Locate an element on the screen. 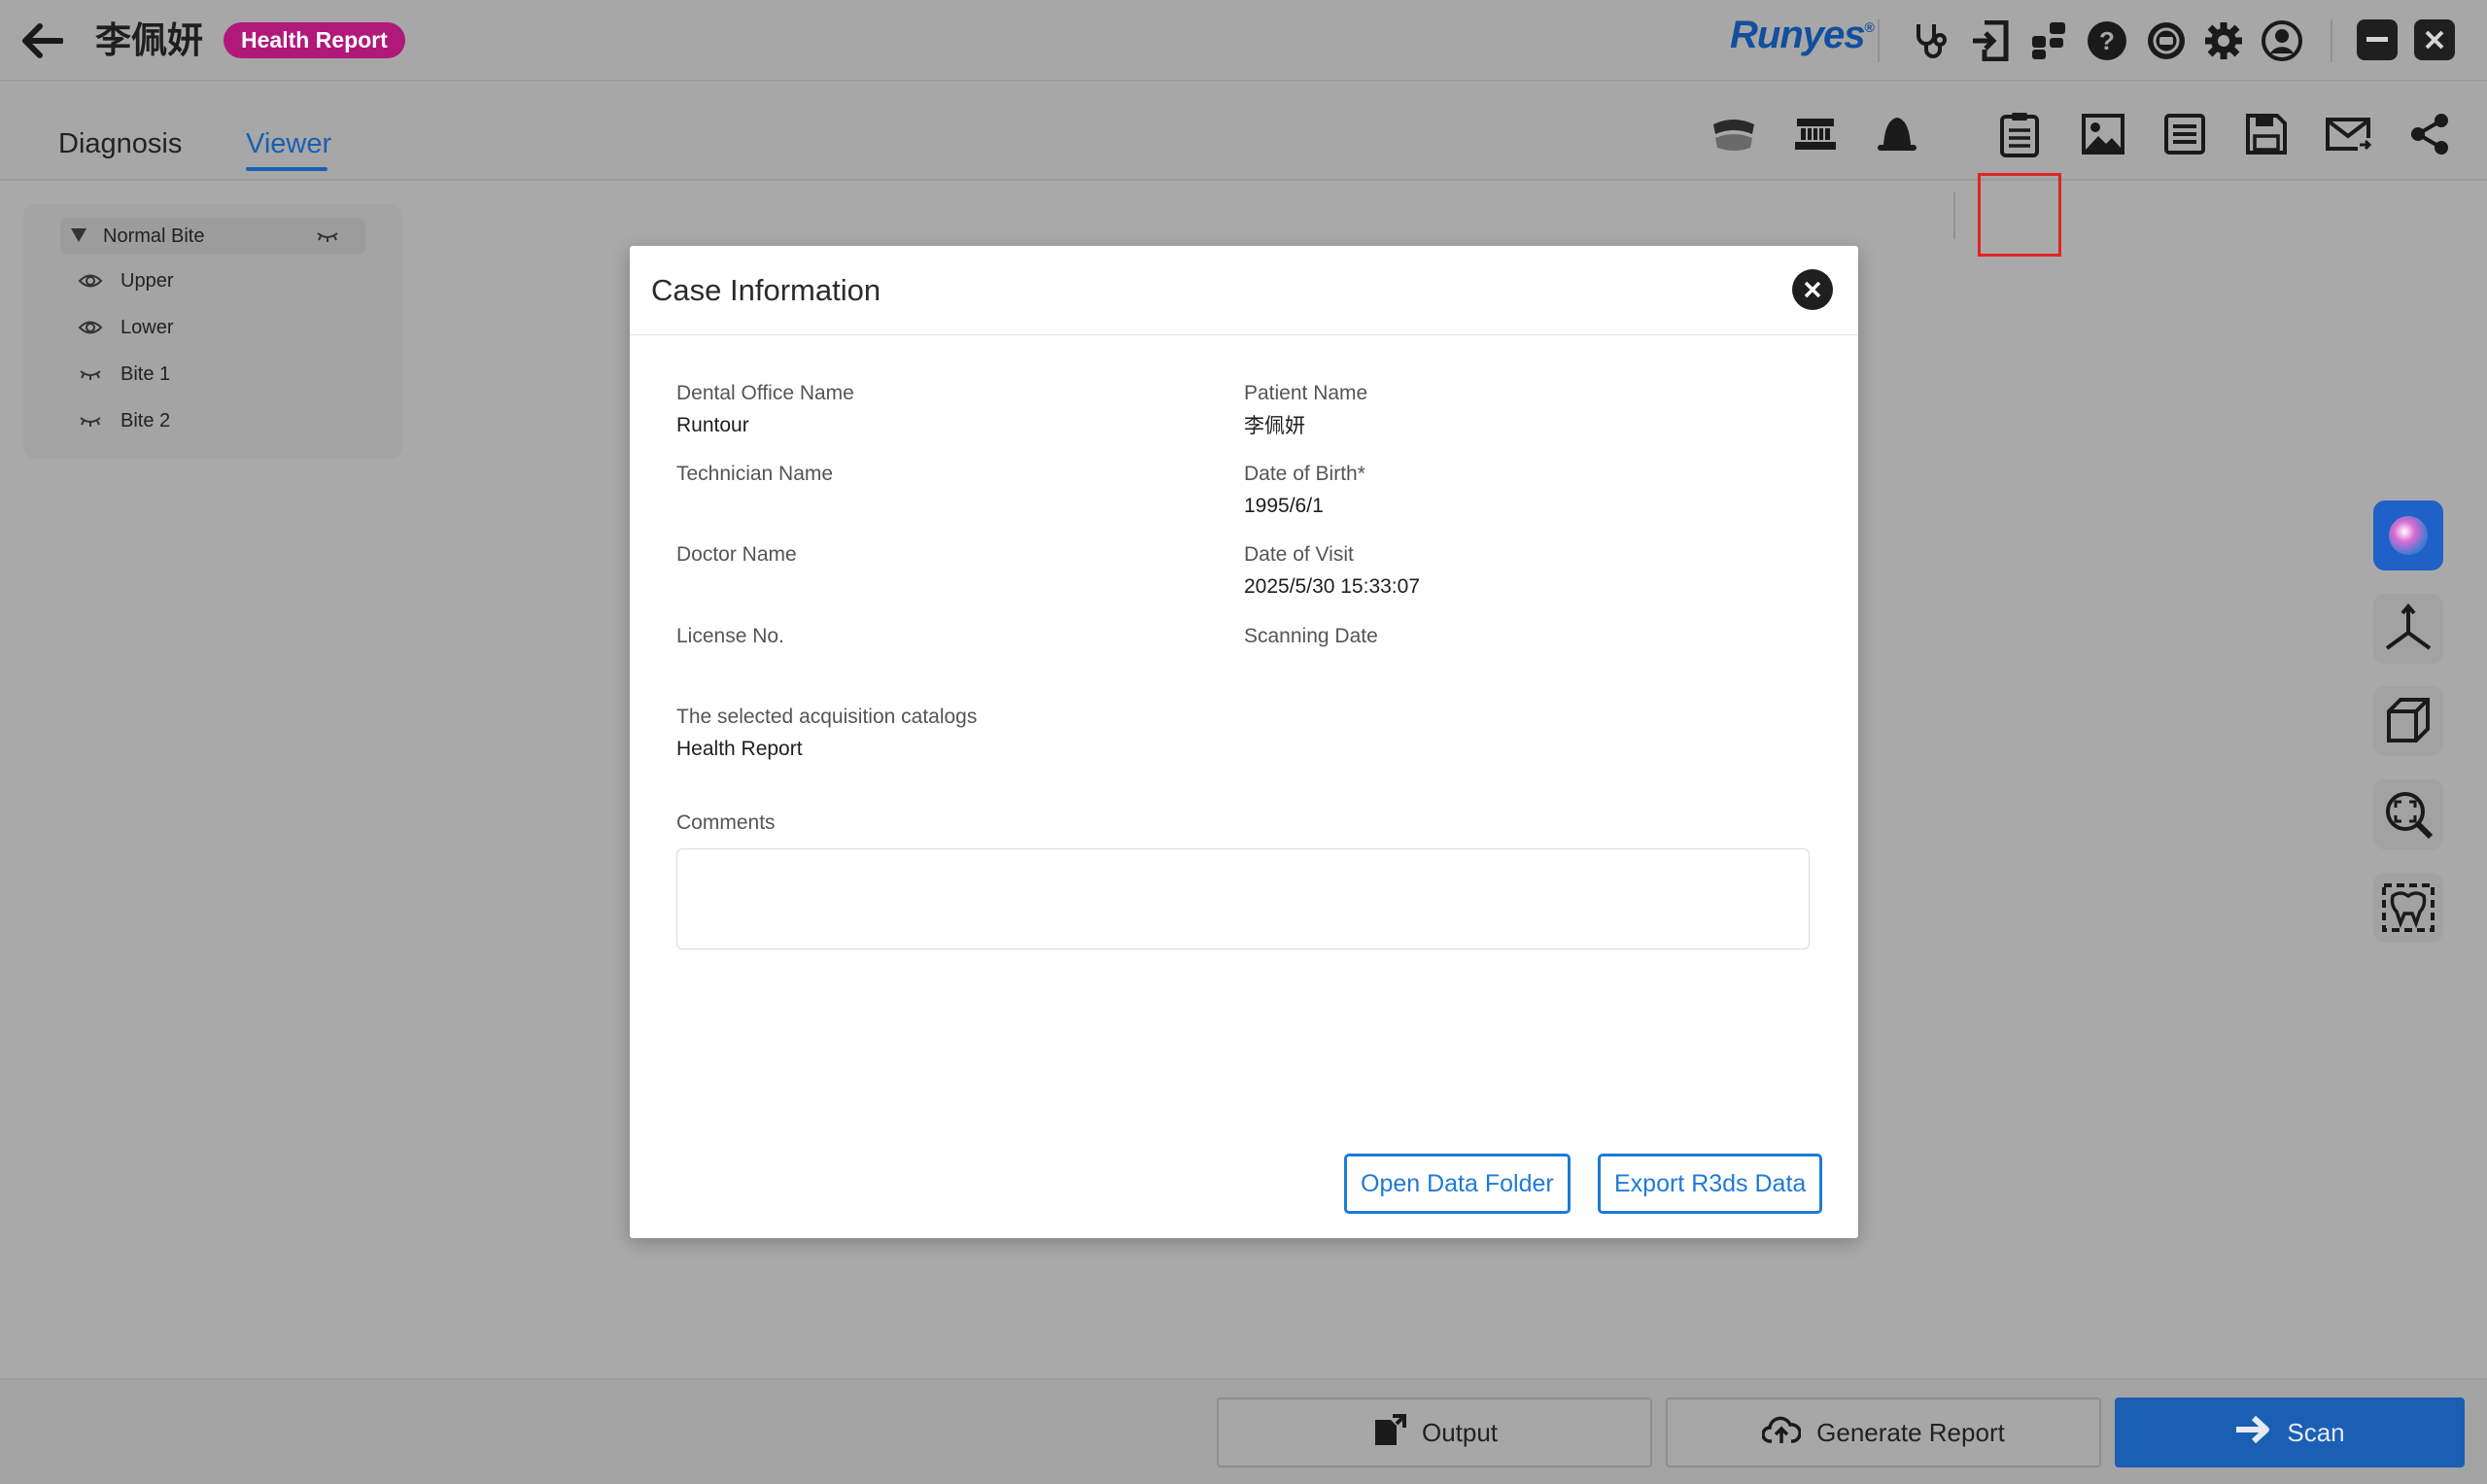 The height and width of the screenshot is (1484, 2487). bell-icon is located at coordinates (1897, 134).